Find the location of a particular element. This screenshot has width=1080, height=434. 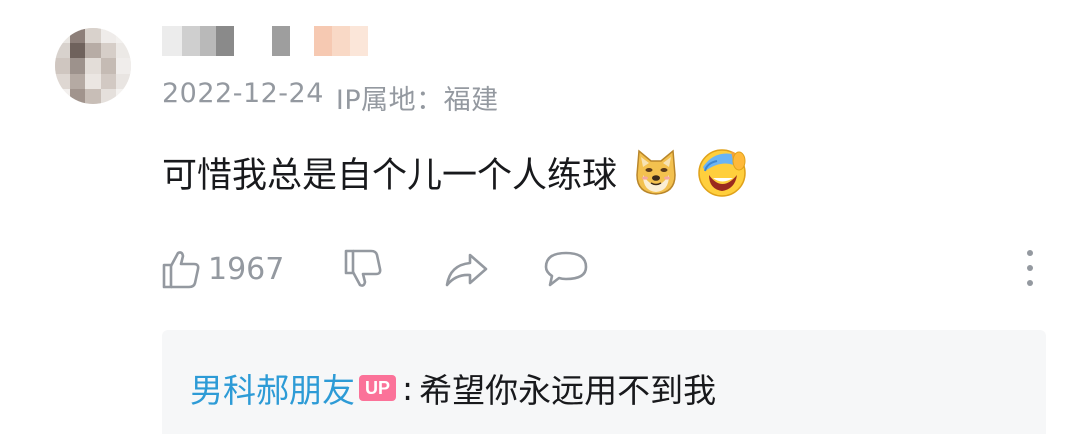

share-button is located at coordinates (466, 269).